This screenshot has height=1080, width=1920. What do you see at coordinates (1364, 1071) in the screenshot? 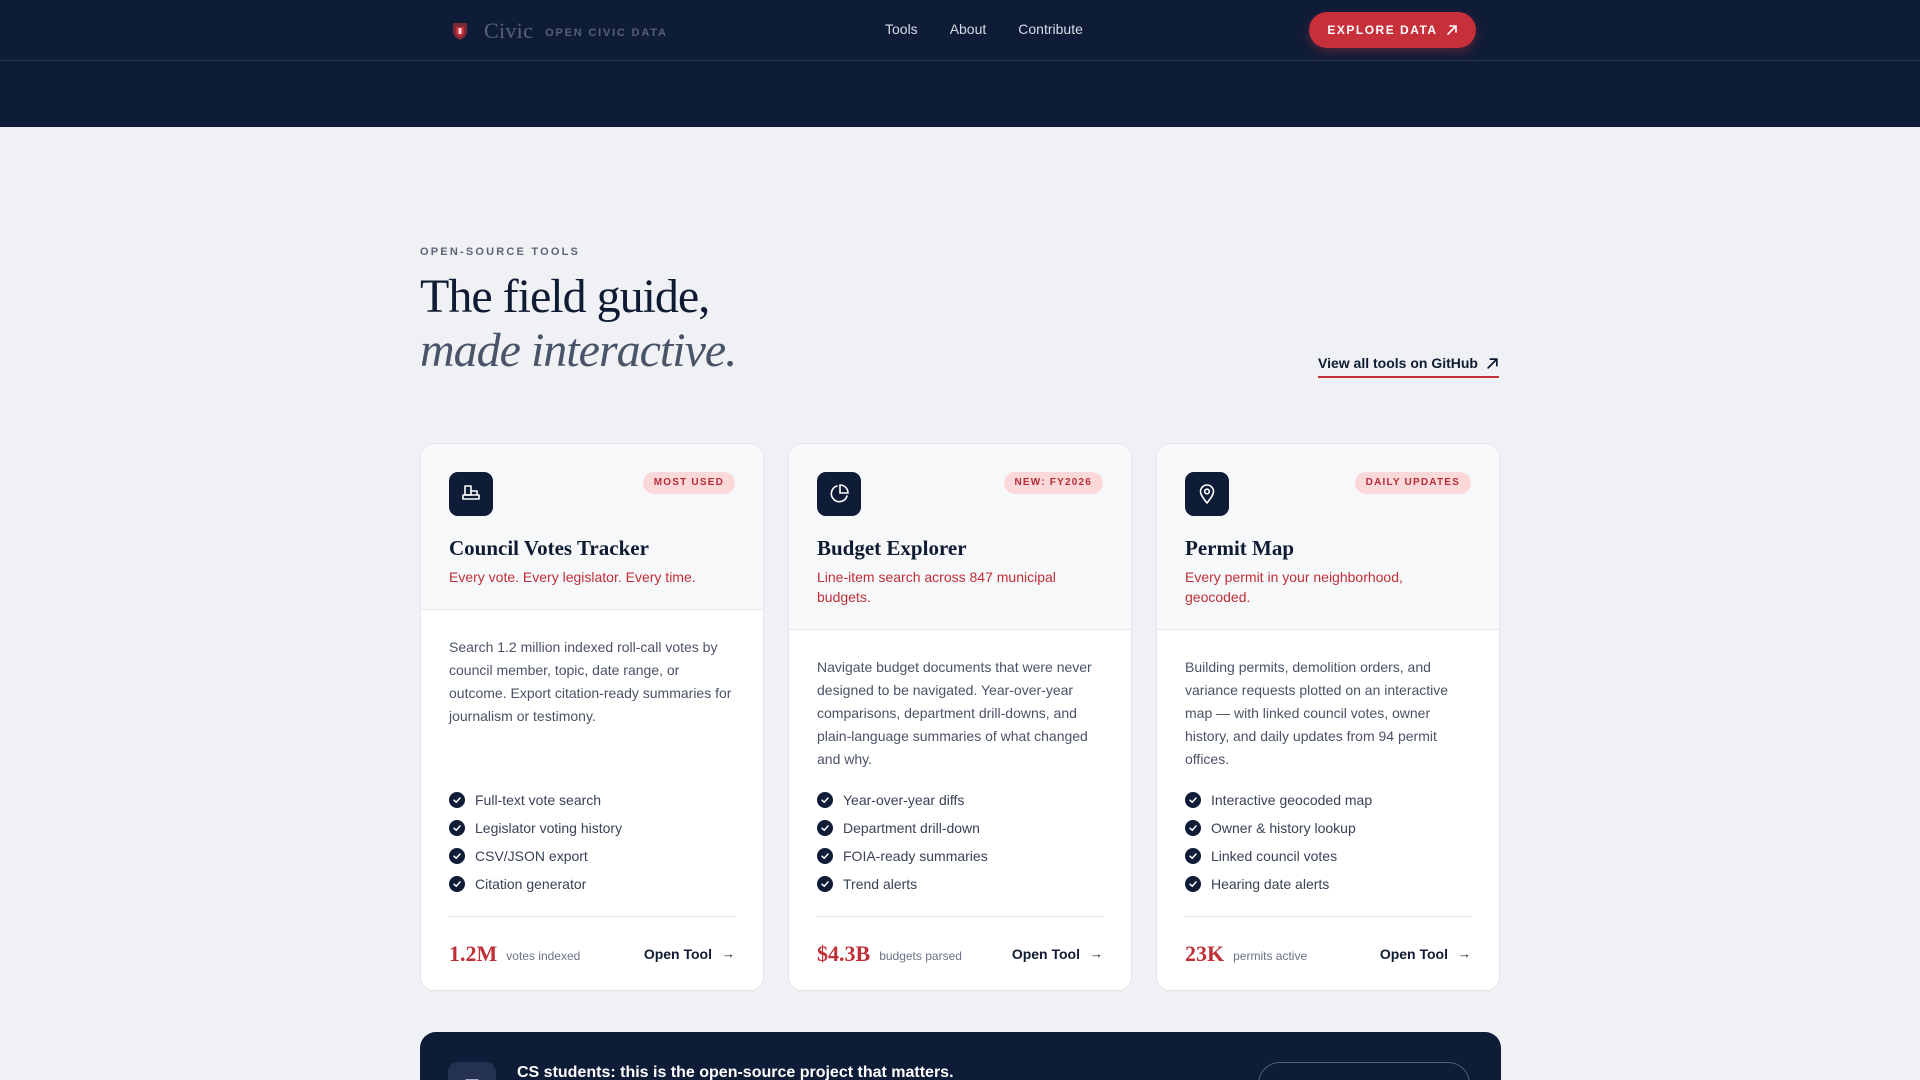
I see `banner-action-button` at bounding box center [1364, 1071].